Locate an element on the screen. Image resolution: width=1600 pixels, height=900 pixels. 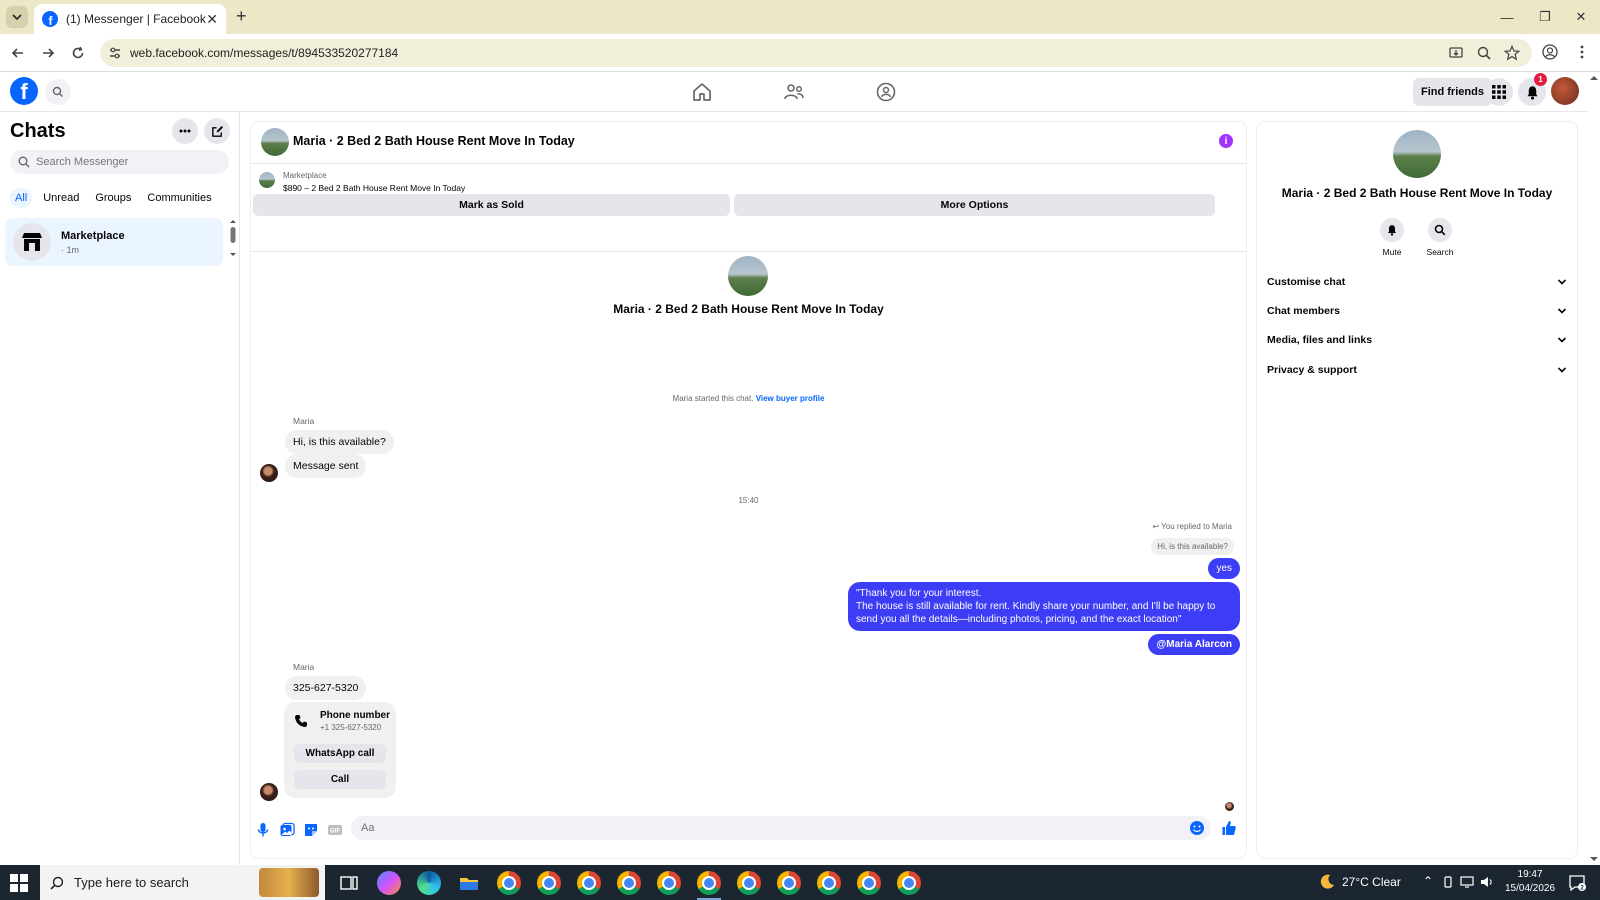
messenger-search is located at coordinates (119, 162).